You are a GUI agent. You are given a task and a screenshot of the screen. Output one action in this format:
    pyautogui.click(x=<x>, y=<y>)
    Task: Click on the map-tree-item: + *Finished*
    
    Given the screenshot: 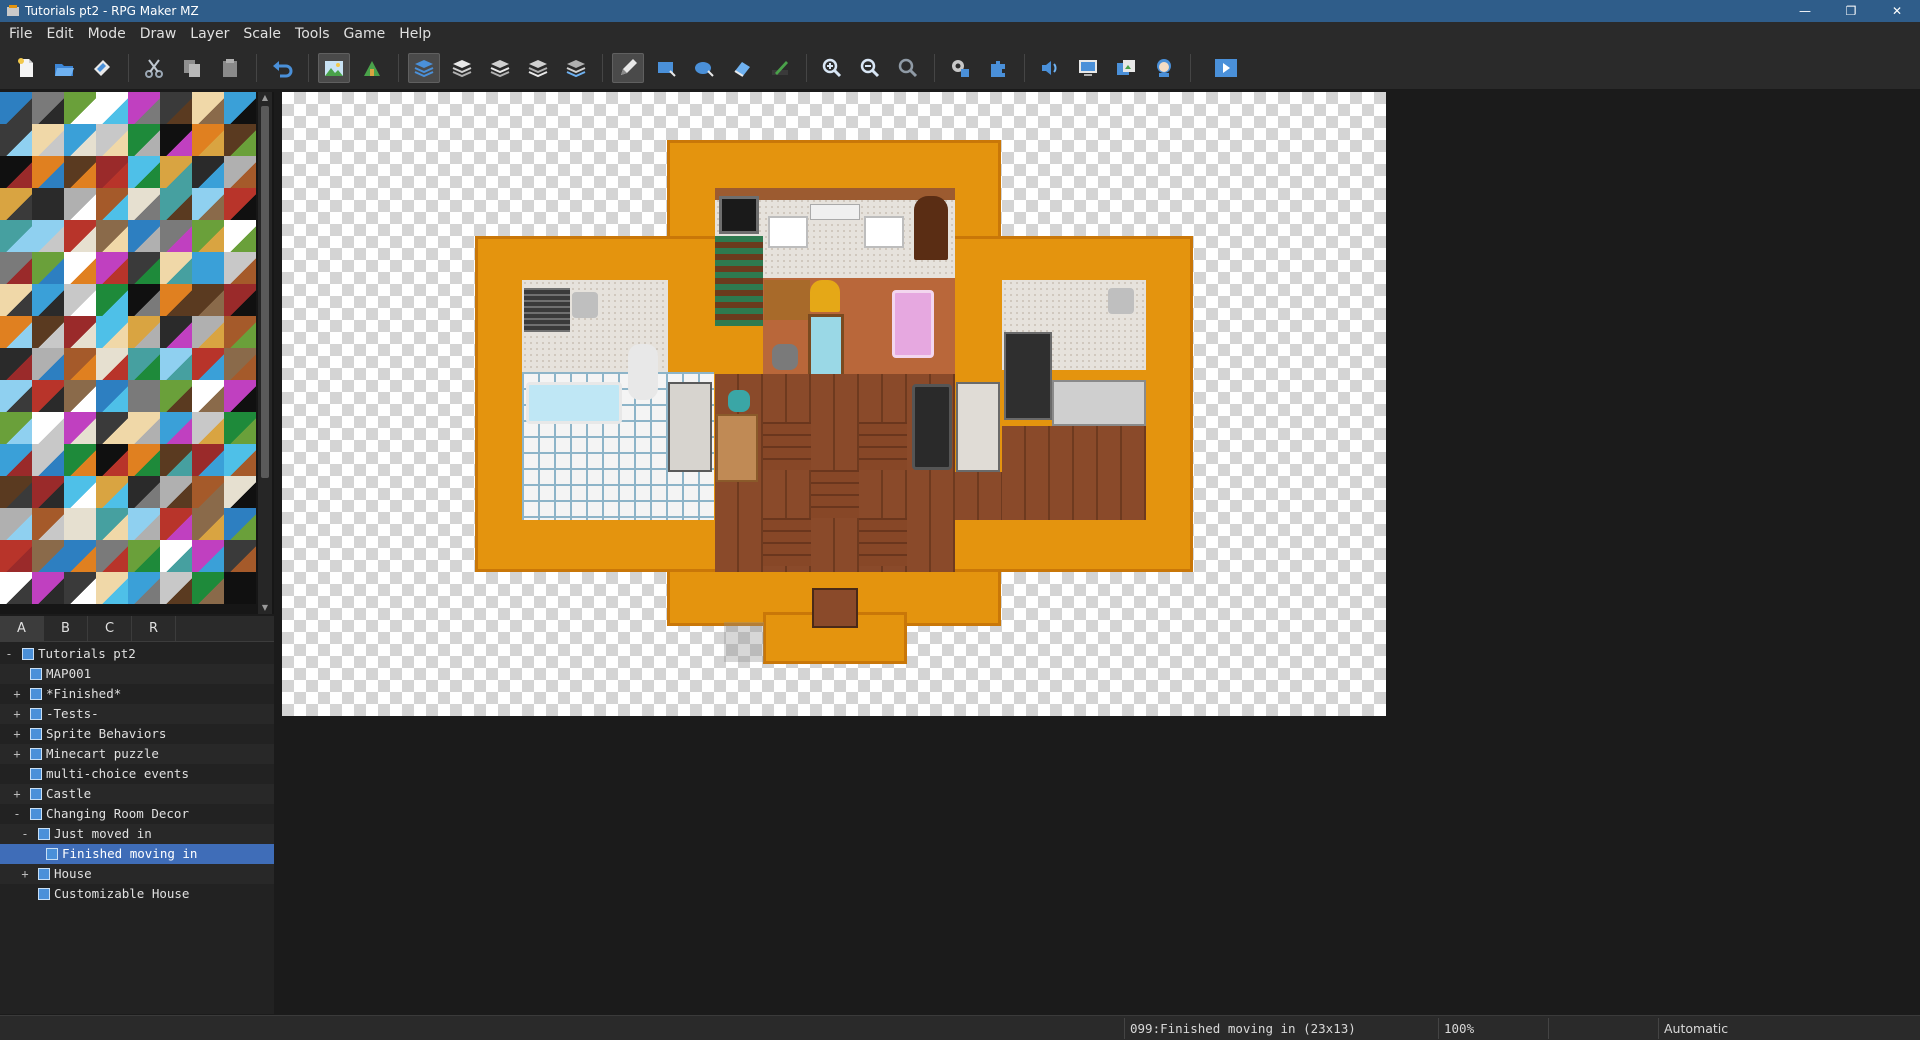 What is the action you would take?
    pyautogui.click(x=137, y=694)
    